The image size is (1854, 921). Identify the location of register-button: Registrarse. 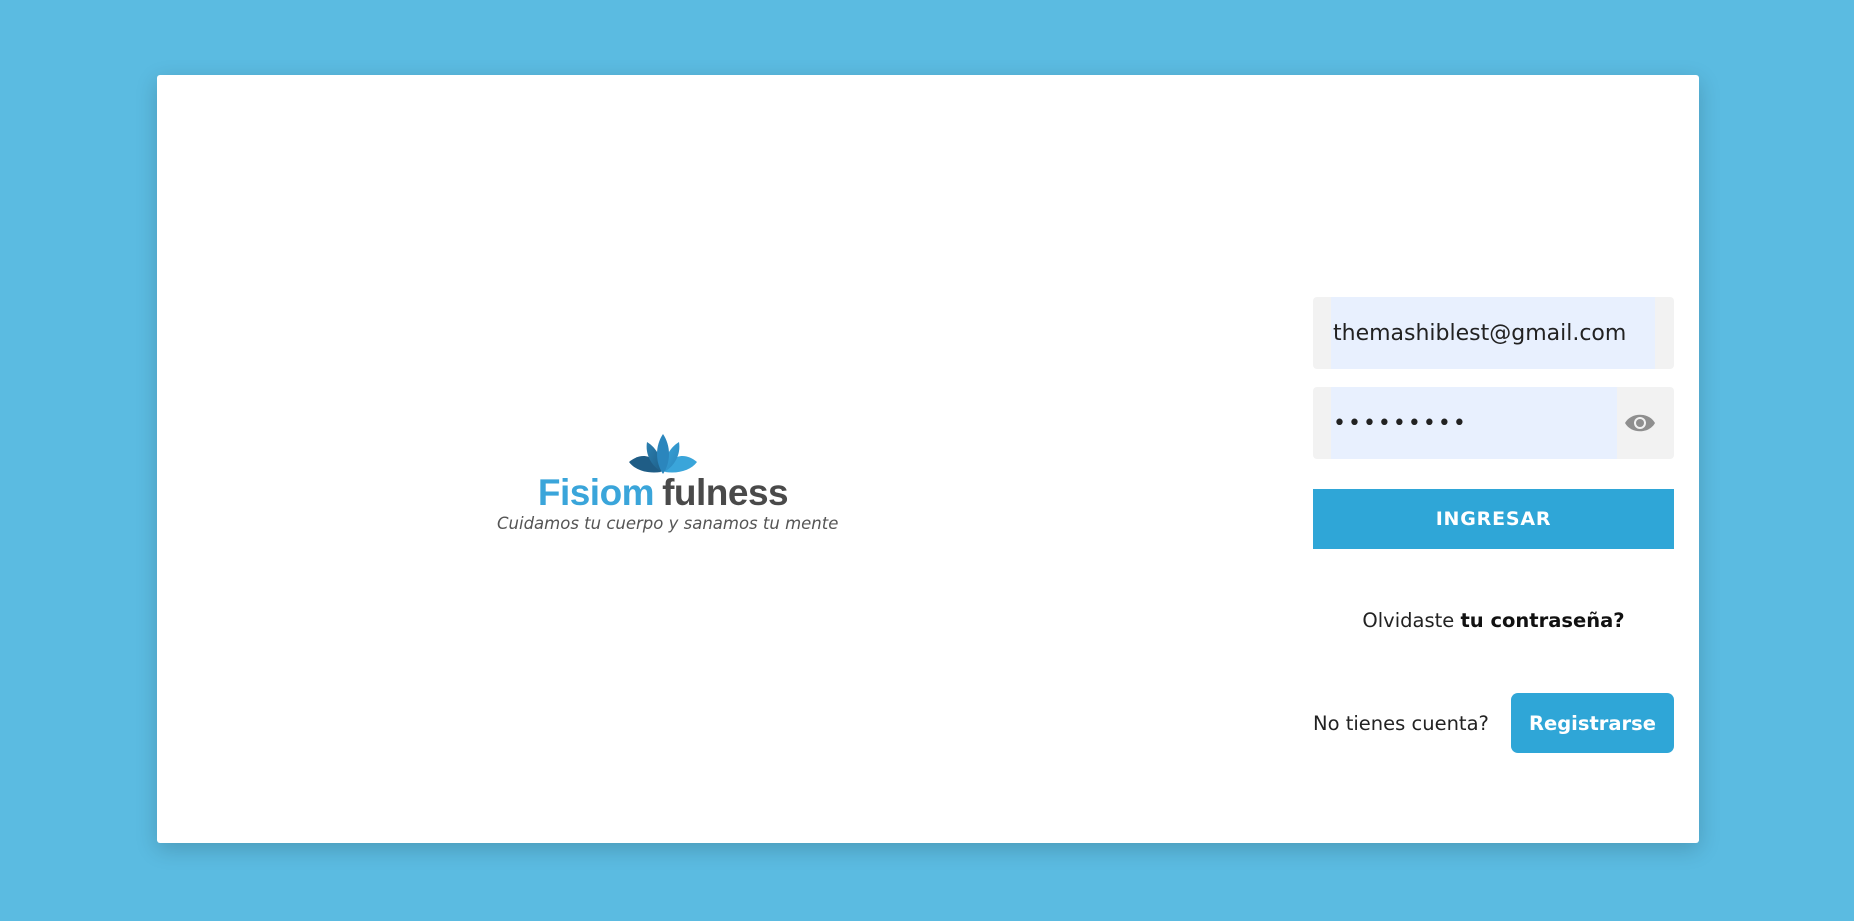
(1592, 723).